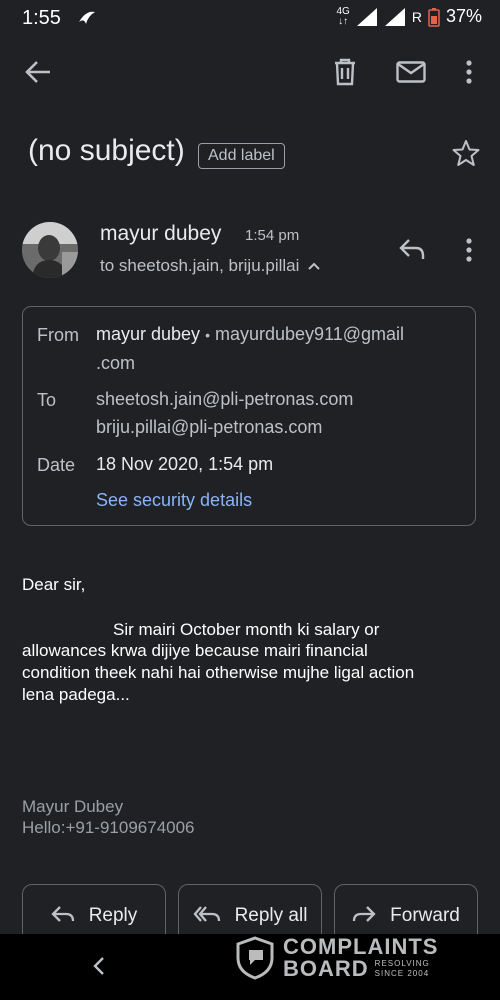  What do you see at coordinates (310, 334) in the screenshot?
I see `from-email: mayurdubey911@gmail` at bounding box center [310, 334].